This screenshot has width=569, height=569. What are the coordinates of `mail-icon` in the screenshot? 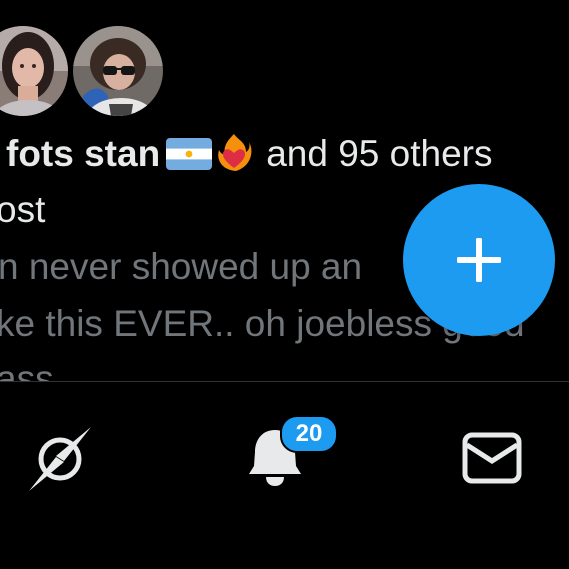 It's located at (492, 458).